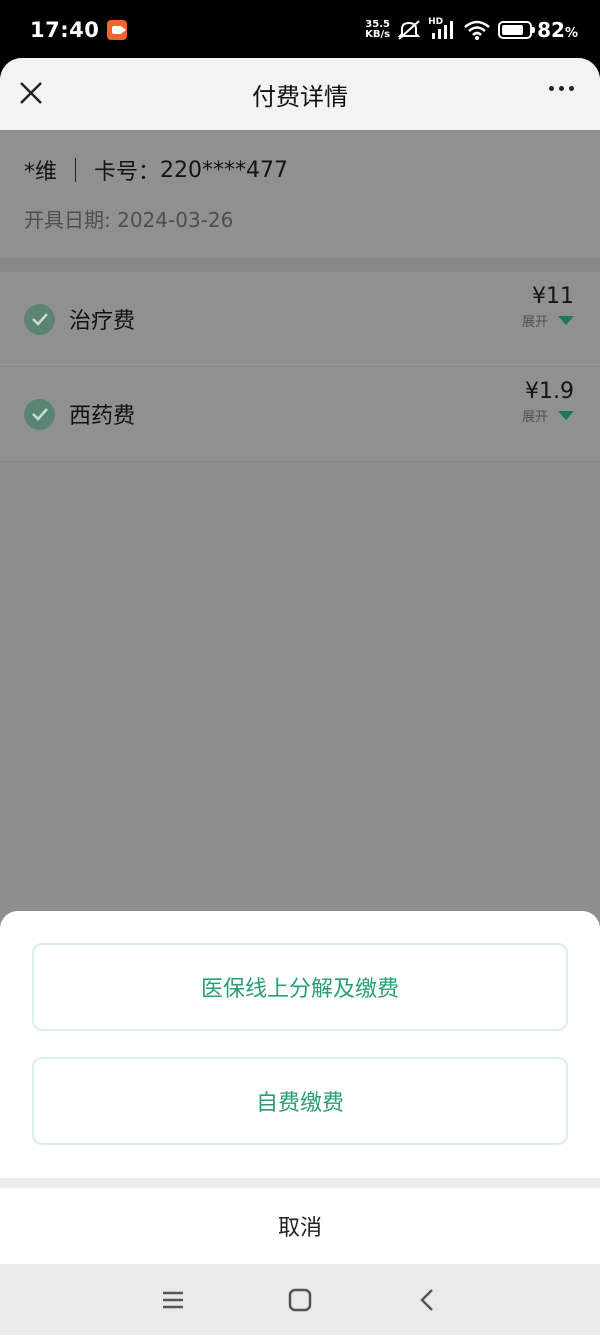  What do you see at coordinates (224, 170) in the screenshot?
I see `card-number: 220****477` at bounding box center [224, 170].